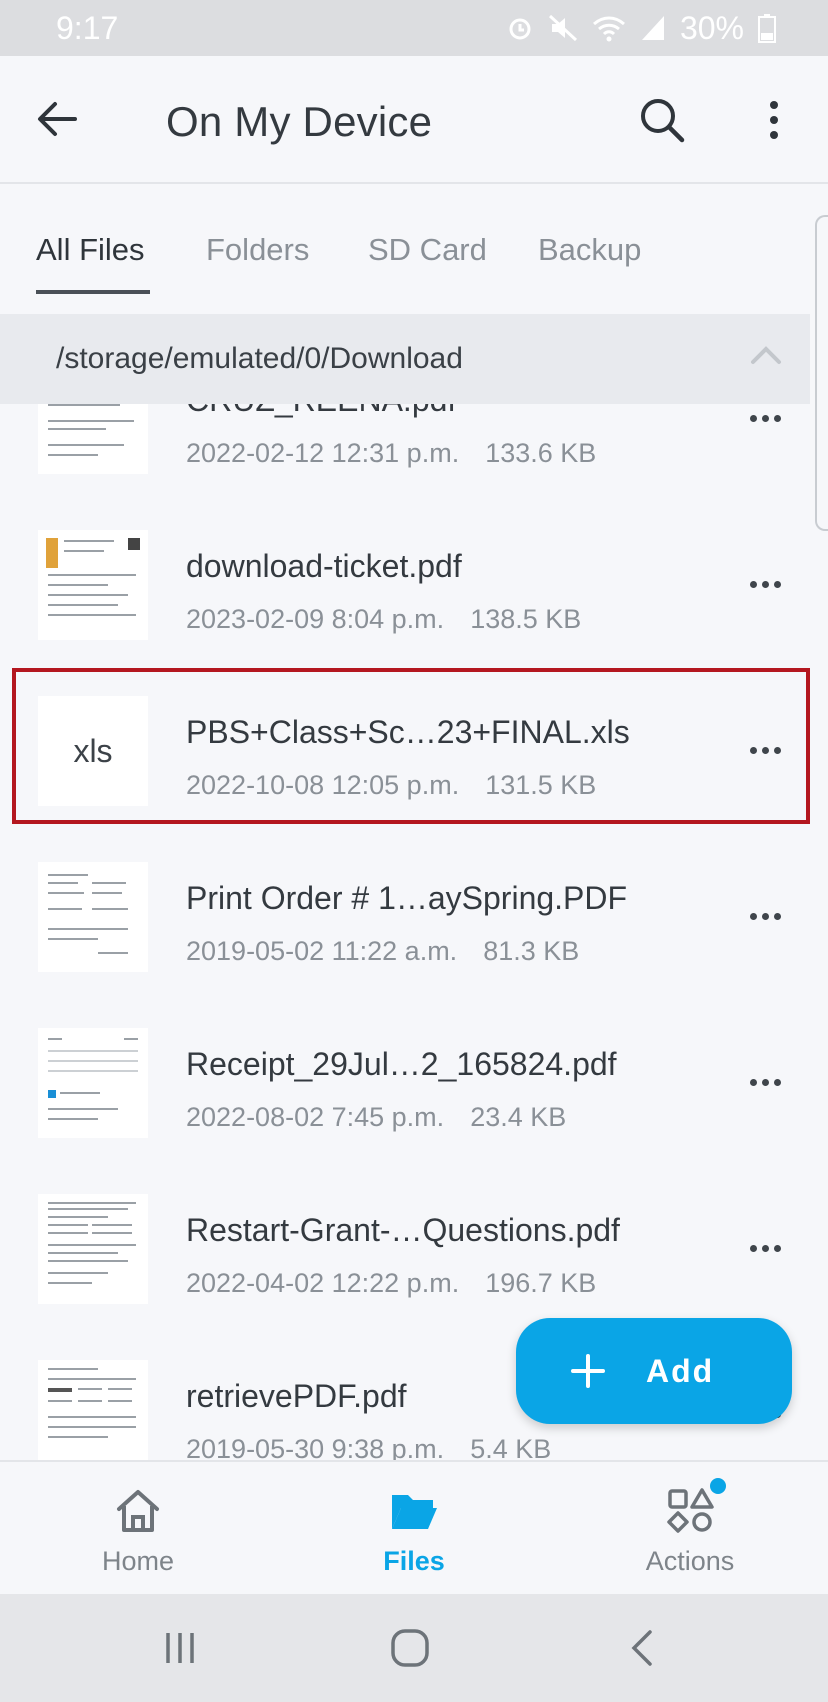 The height and width of the screenshot is (1702, 828). I want to click on file-name: Print Order # 1…aySpring.PDF, so click(407, 898).